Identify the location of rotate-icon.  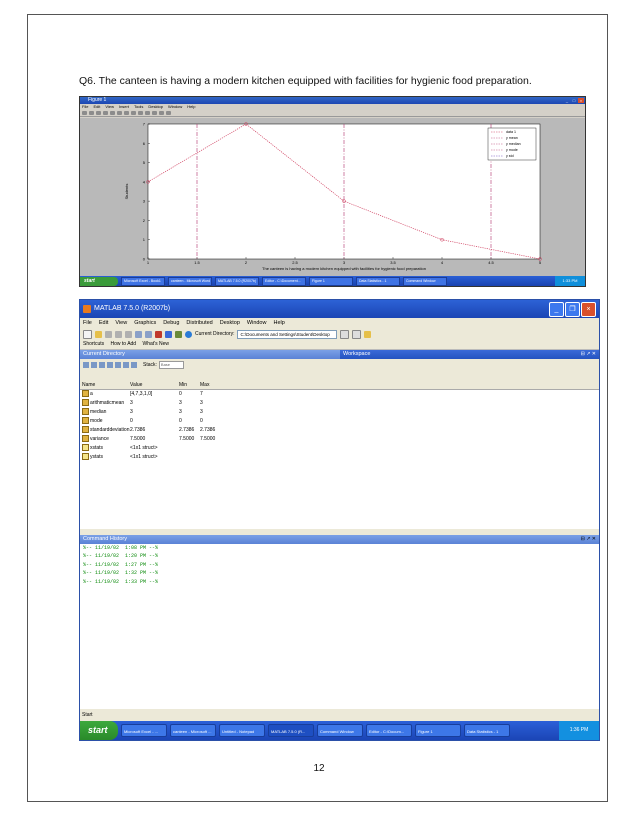
(140, 112).